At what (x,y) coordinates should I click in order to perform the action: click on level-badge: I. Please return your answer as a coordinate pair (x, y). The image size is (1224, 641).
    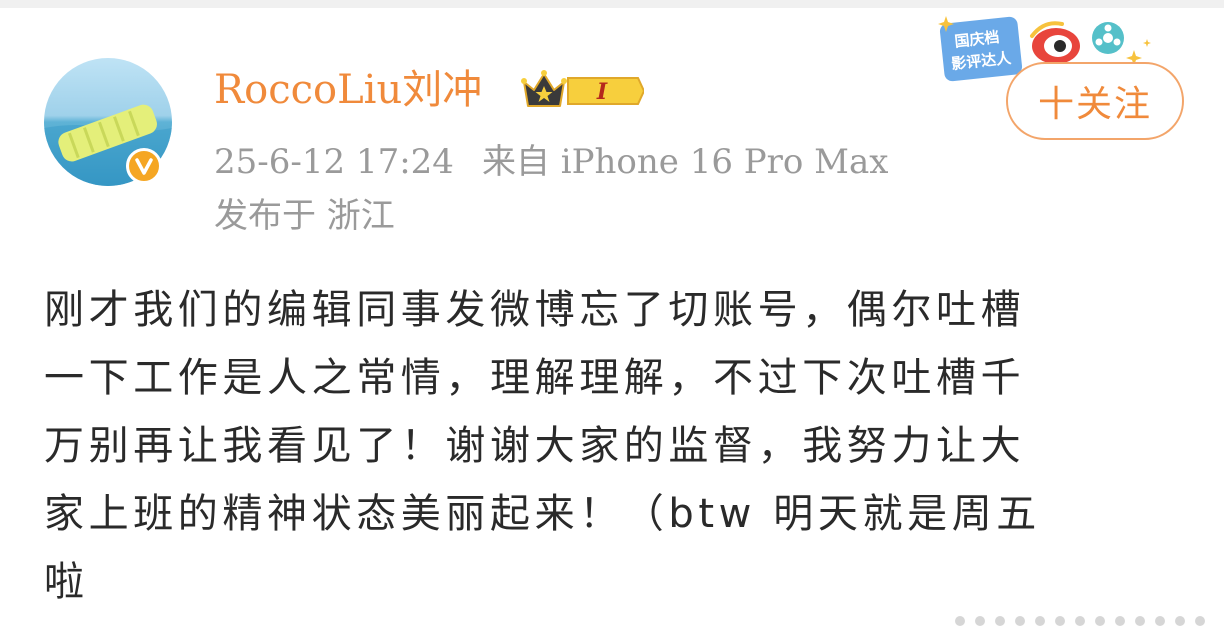
    Looking at the image, I should click on (583, 91).